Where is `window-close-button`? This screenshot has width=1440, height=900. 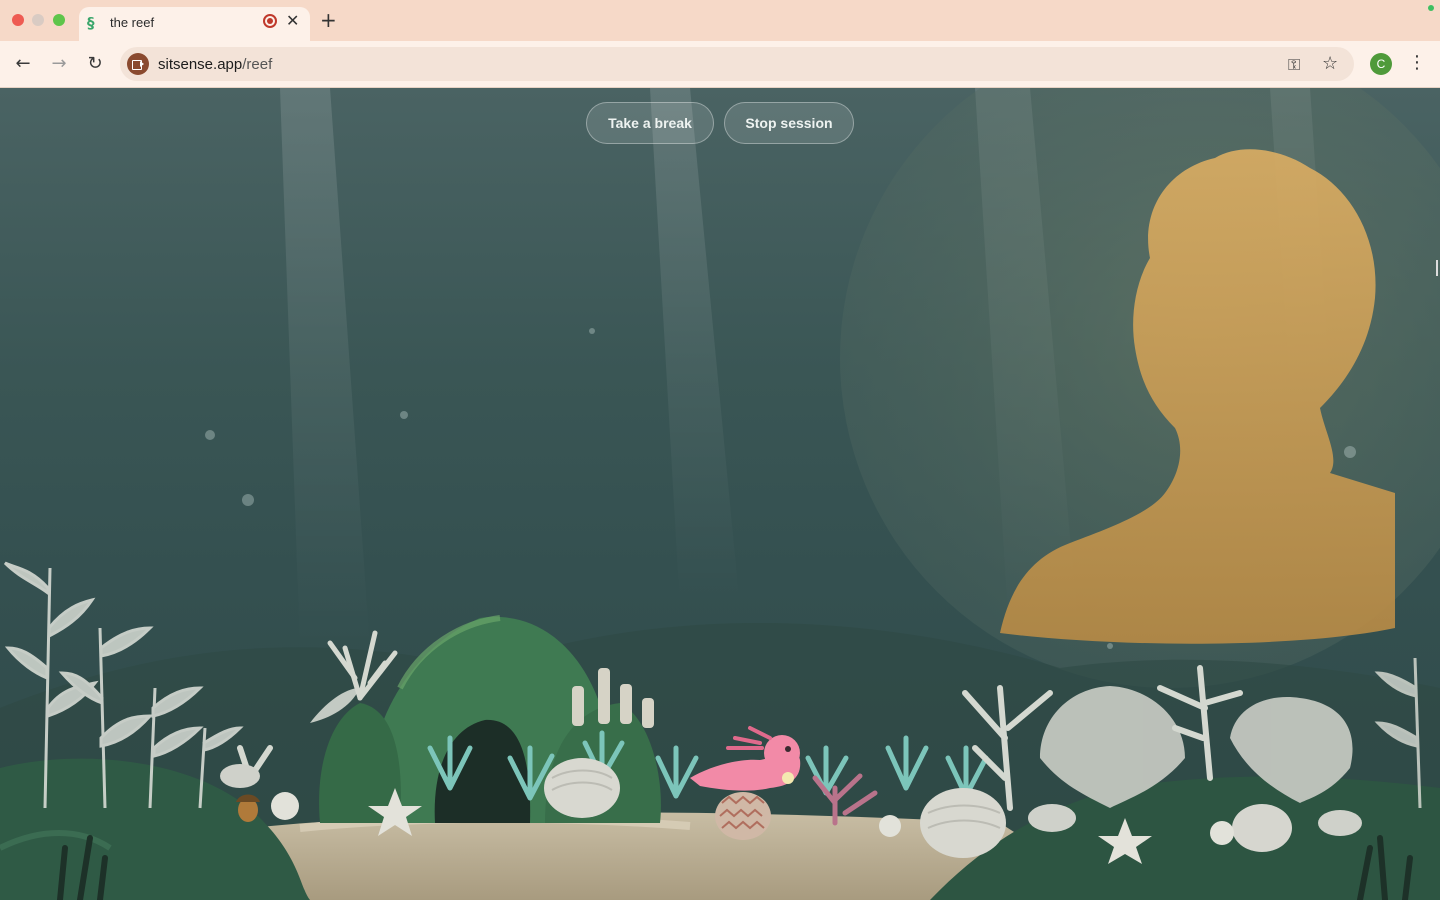 window-close-button is located at coordinates (18, 20).